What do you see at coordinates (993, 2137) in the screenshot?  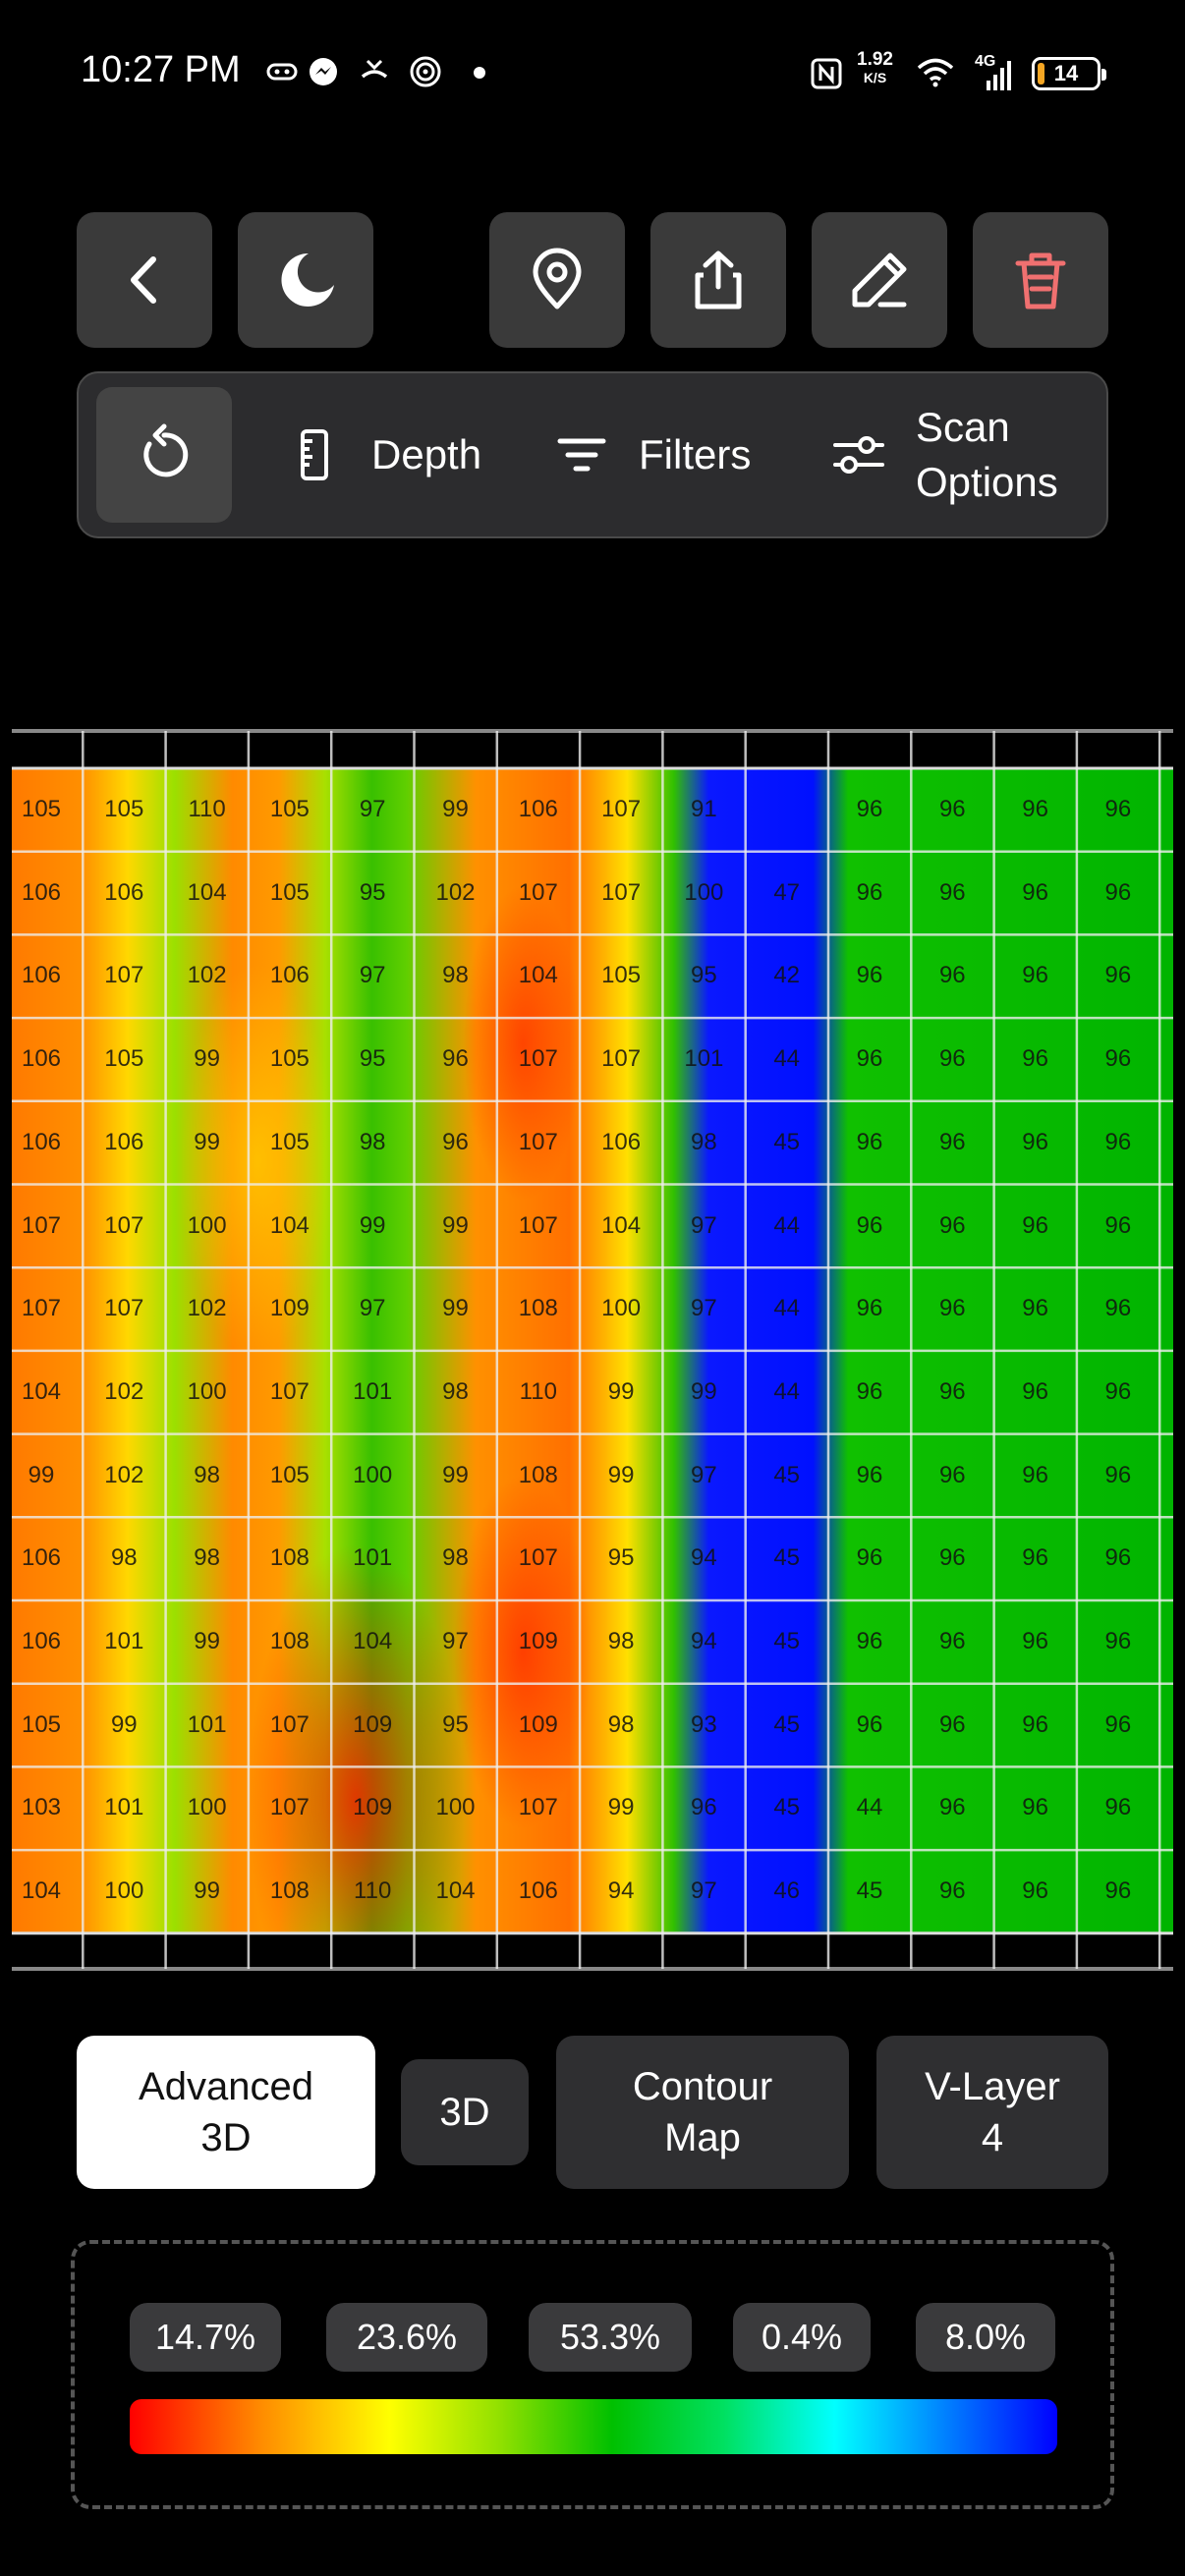 I see `vlayer-line2: 4` at bounding box center [993, 2137].